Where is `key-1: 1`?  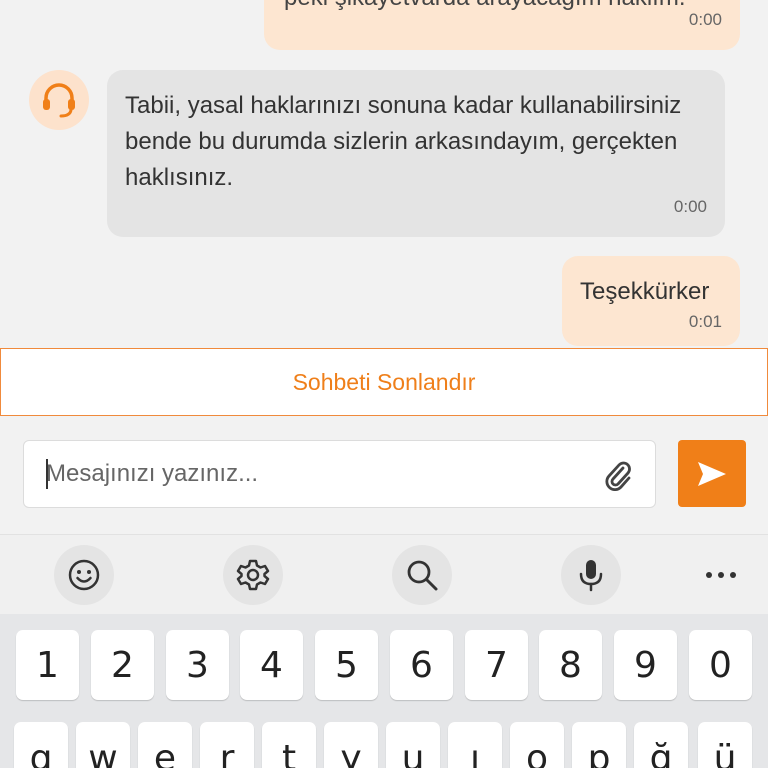
key-1: 1 is located at coordinates (47, 665).